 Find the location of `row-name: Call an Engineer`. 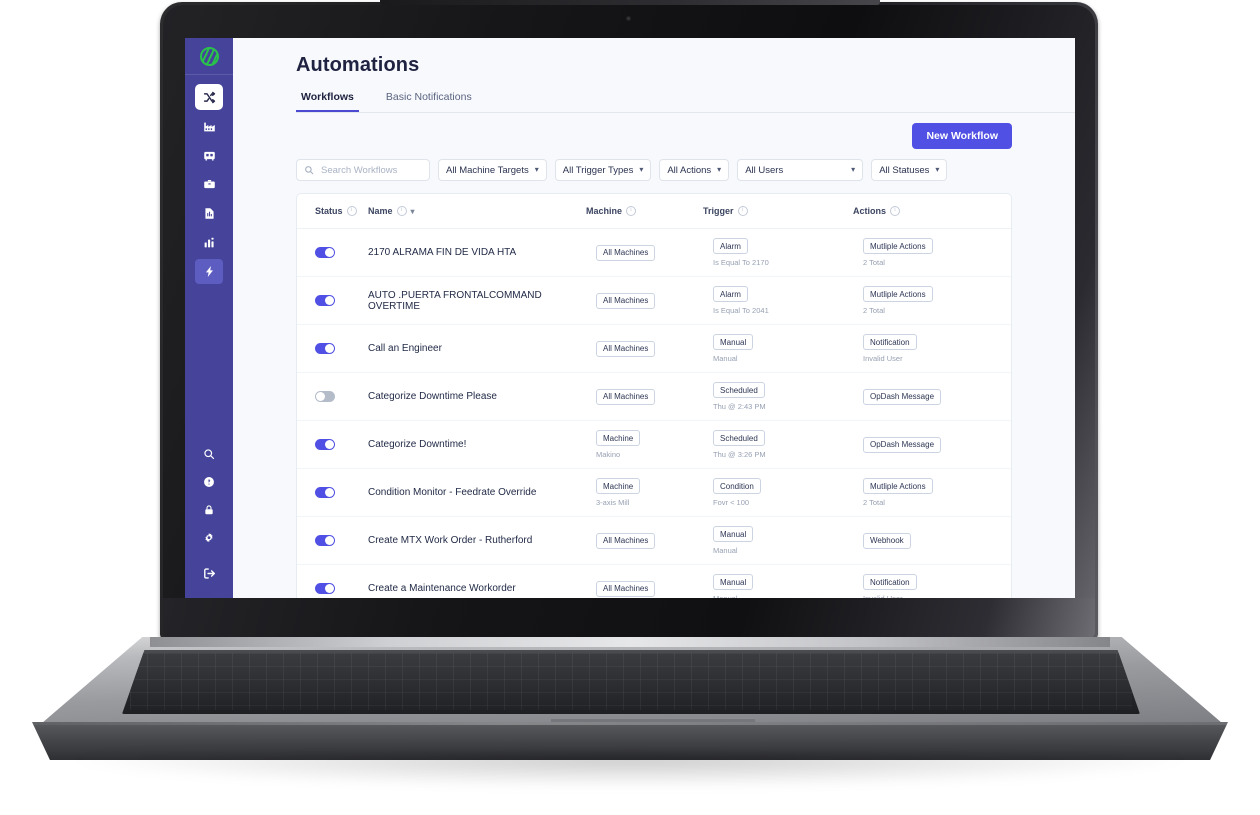

row-name: Call an Engineer is located at coordinates (482, 348).